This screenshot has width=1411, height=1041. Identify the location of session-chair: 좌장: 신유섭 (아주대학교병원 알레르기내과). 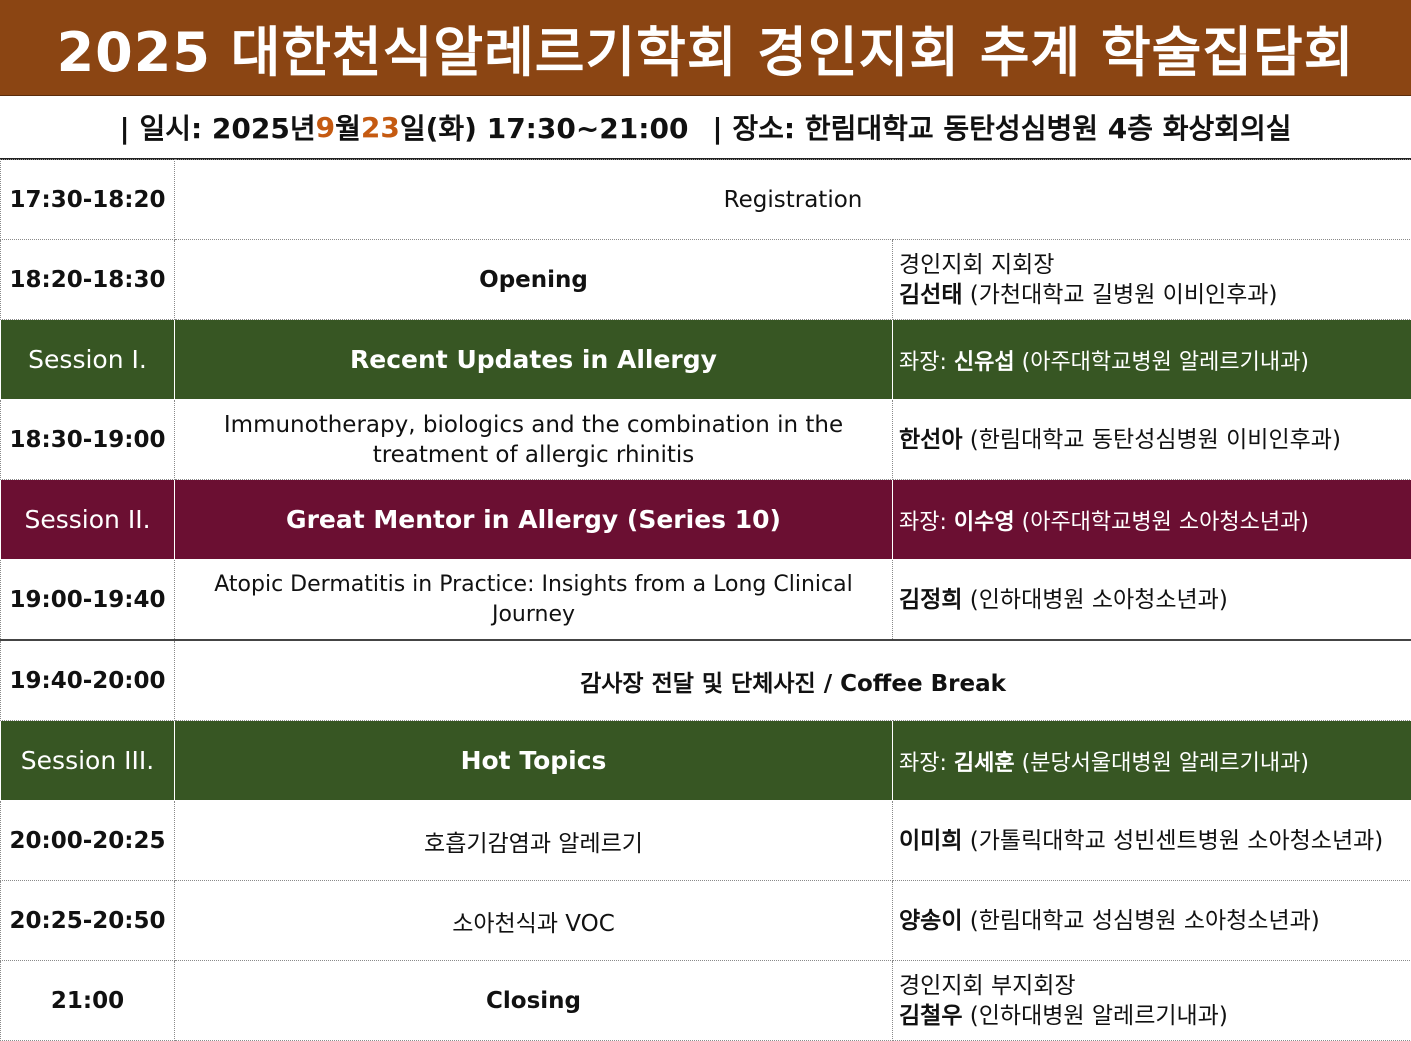
(1152, 360).